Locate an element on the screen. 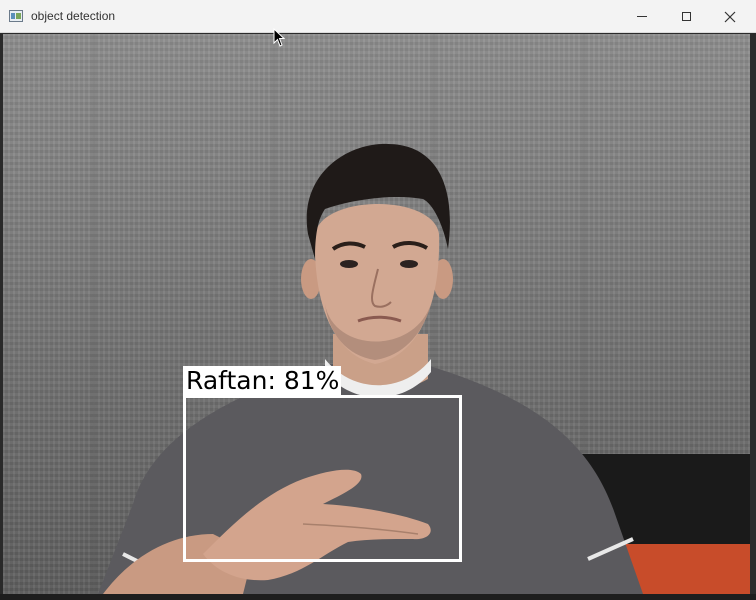 The image size is (756, 600). close-button is located at coordinates (730, 16).